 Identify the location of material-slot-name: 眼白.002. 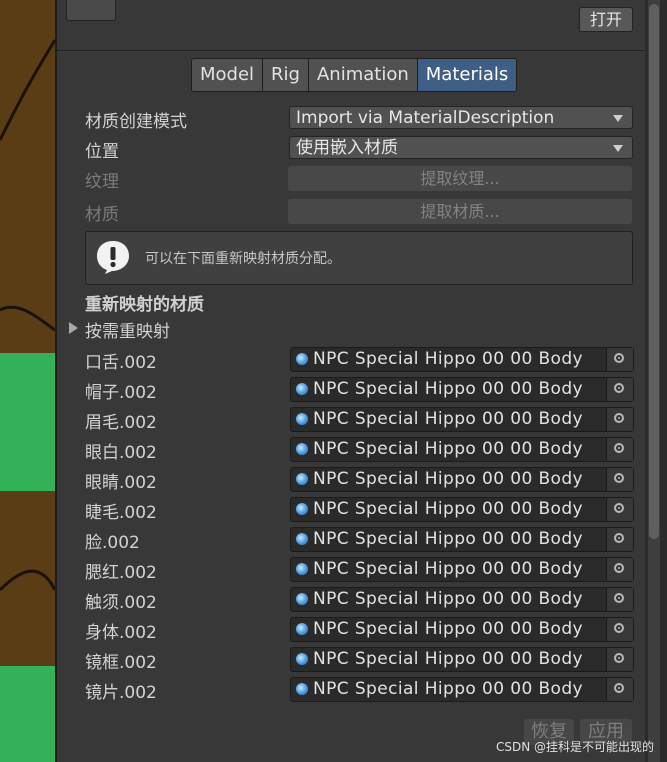
(121, 453).